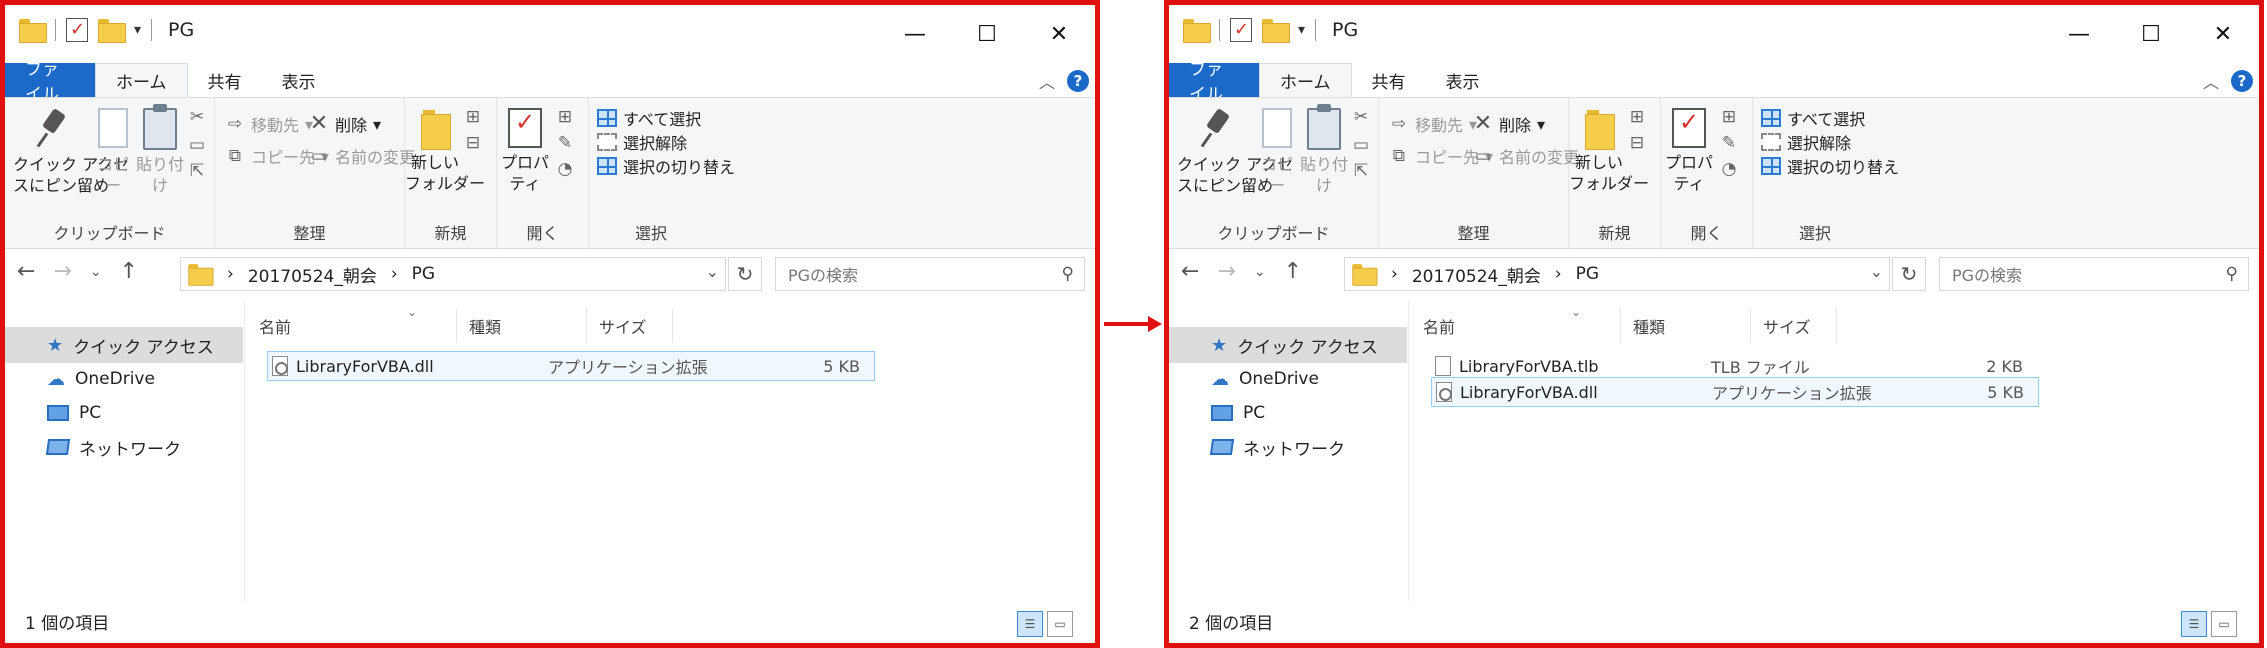 This screenshot has height=648, width=2267. Describe the element at coordinates (1729, 143) in the screenshot. I see `edit-button: ✎` at that location.